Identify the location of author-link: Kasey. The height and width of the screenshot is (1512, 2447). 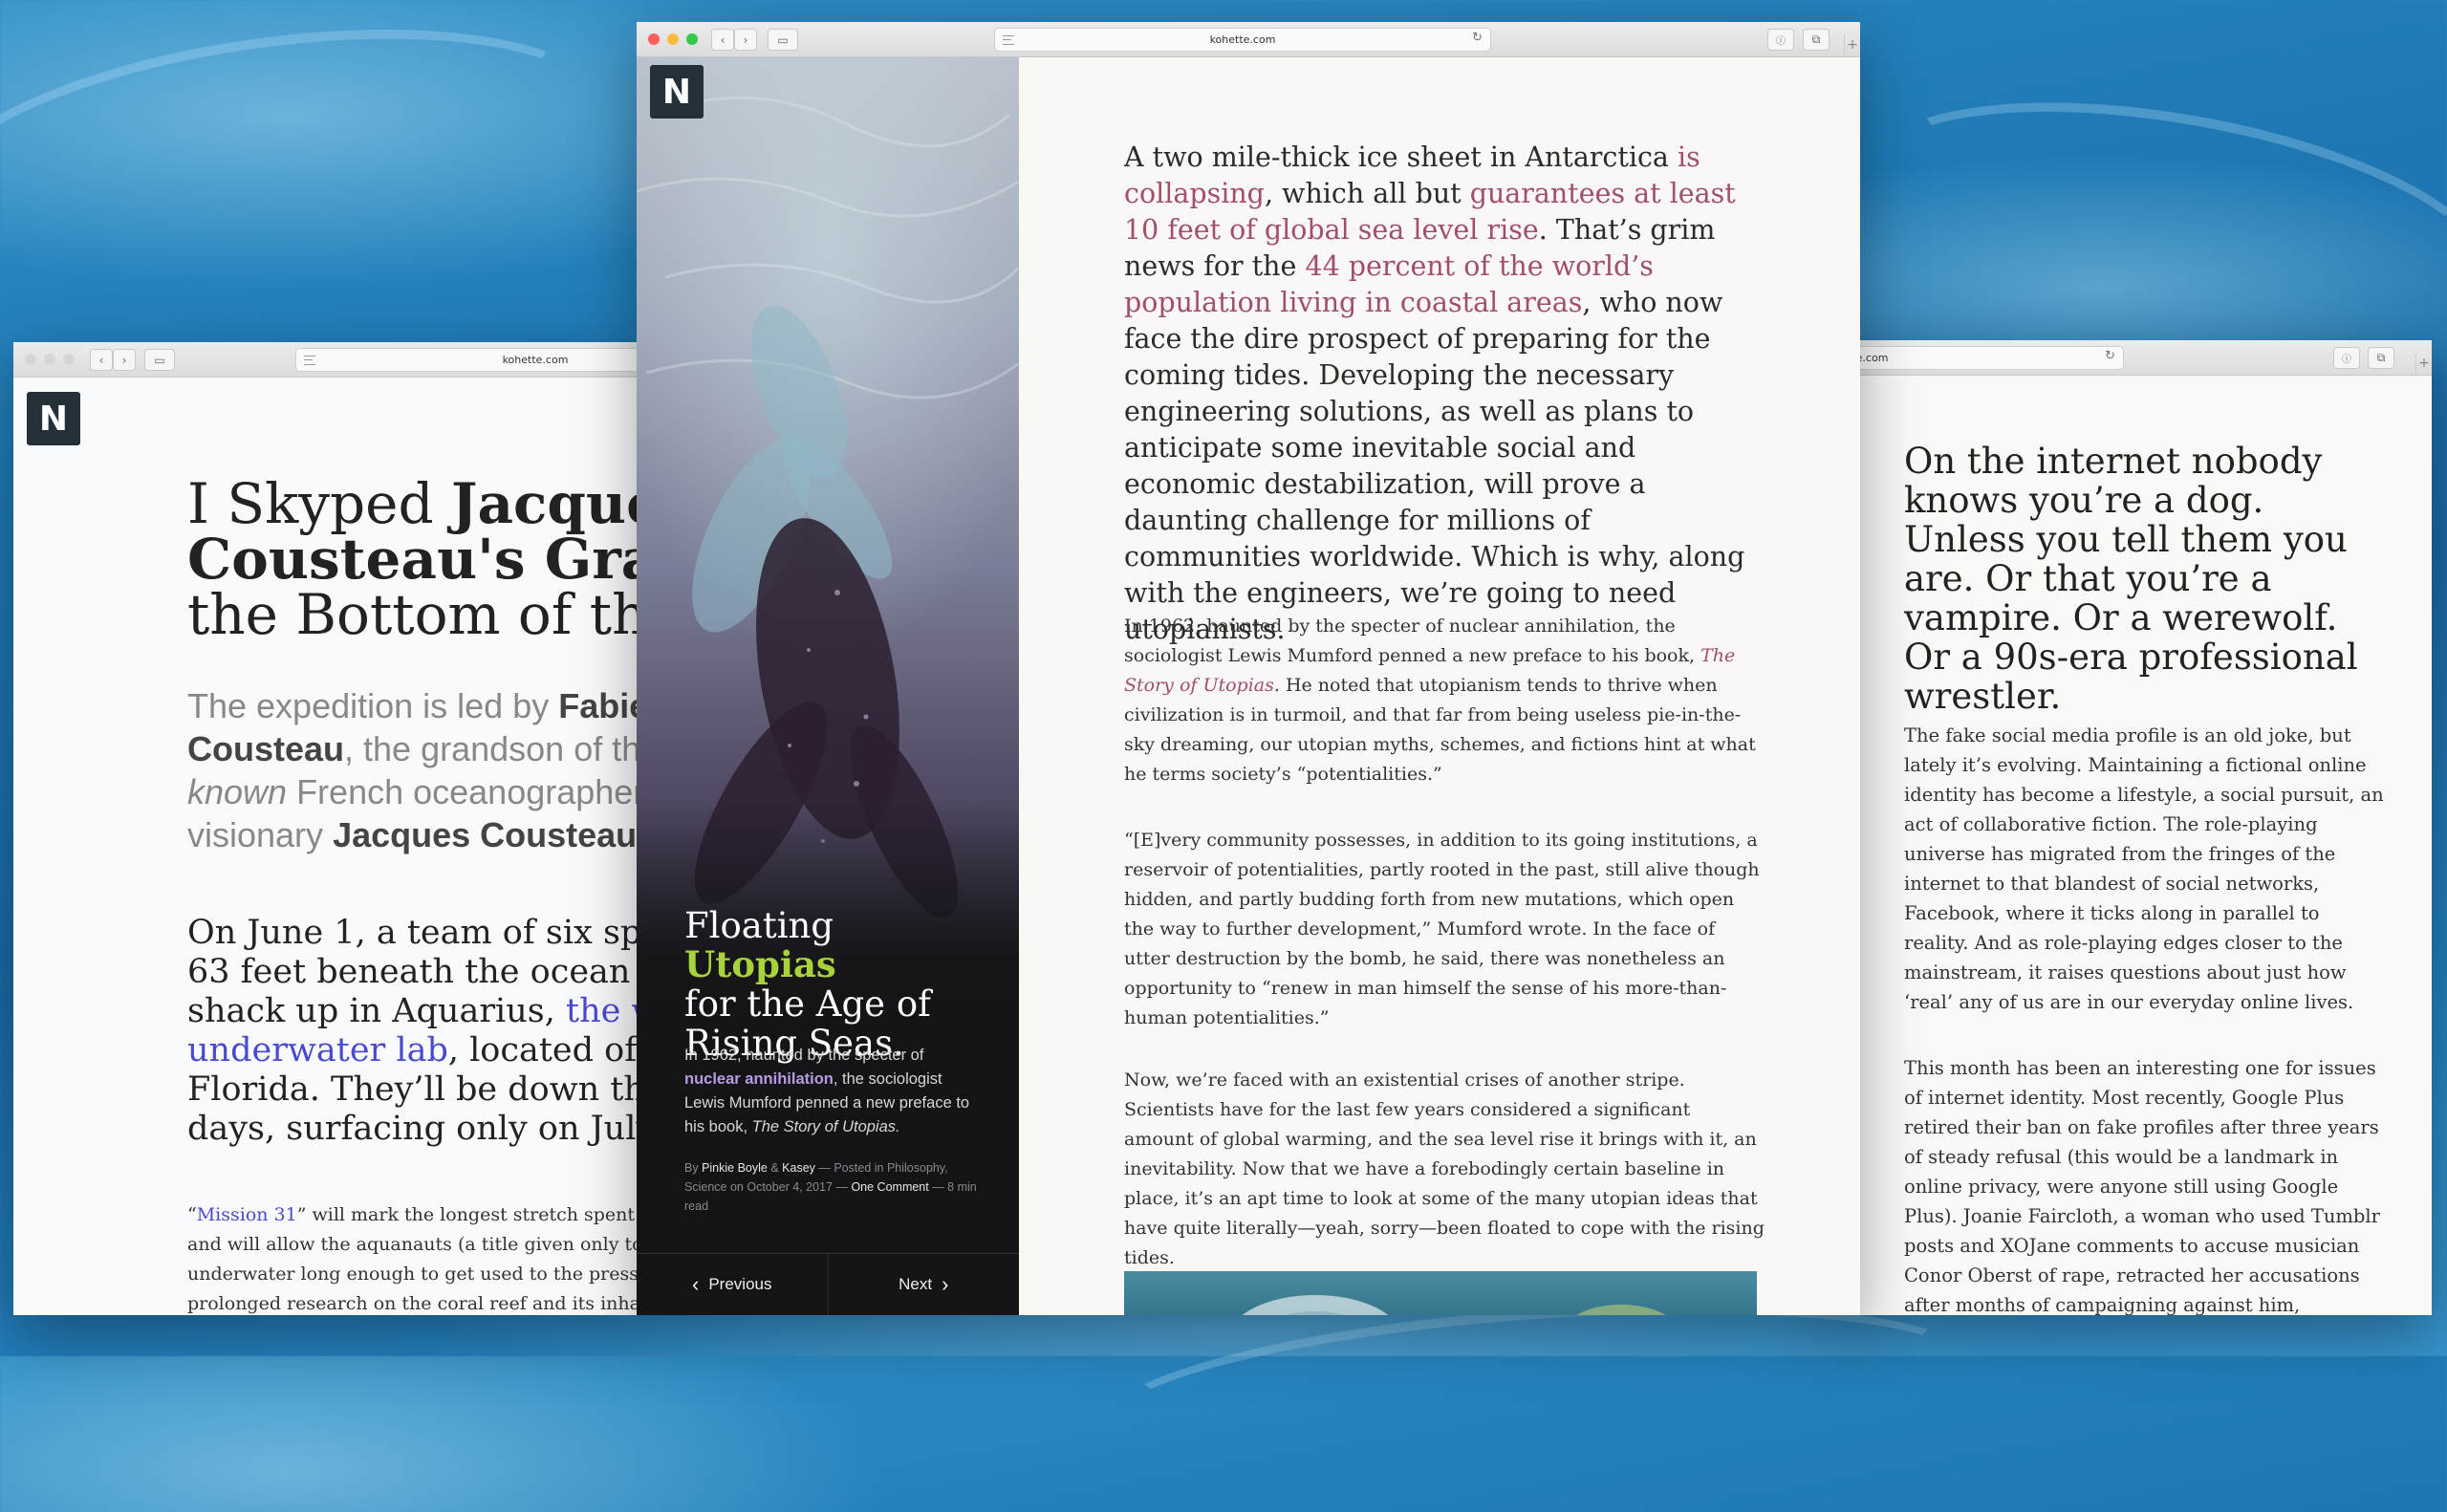
(798, 1168).